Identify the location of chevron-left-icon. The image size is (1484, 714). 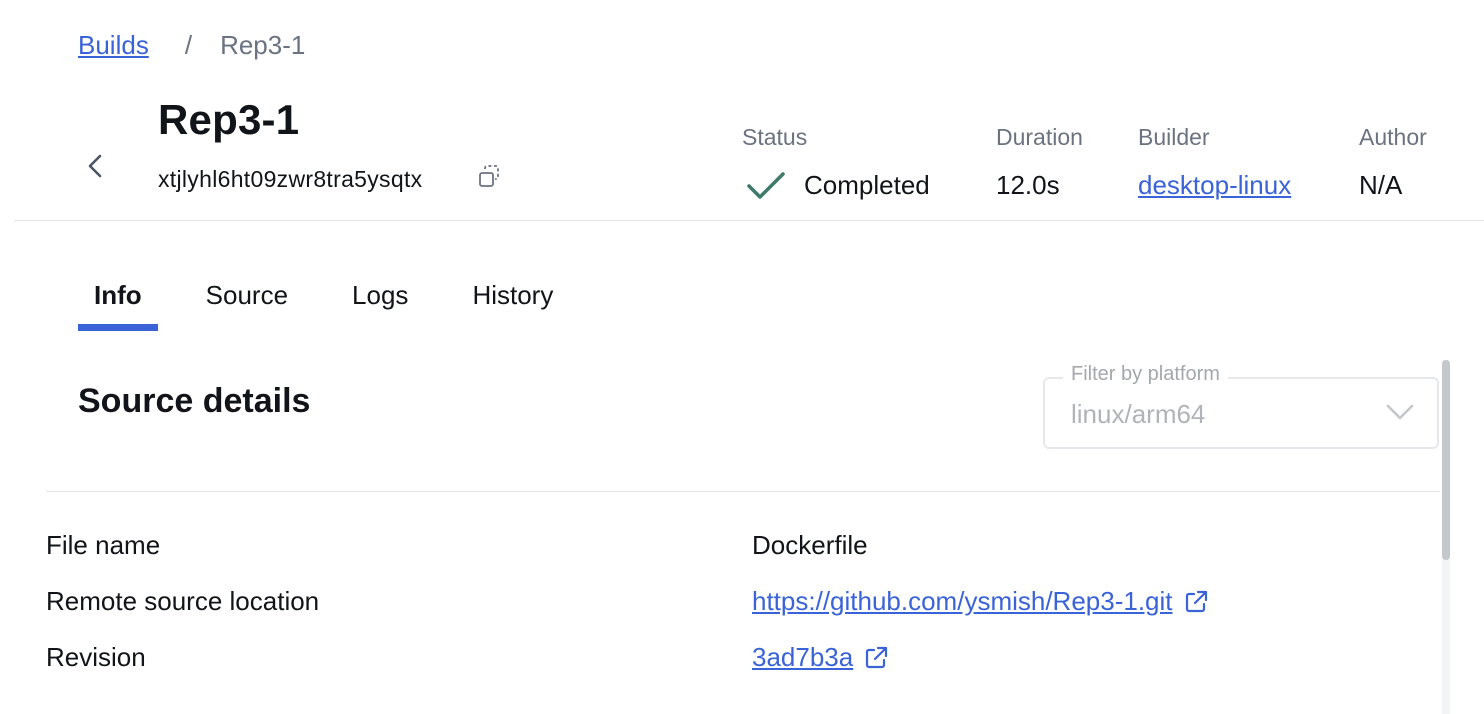
(95, 168).